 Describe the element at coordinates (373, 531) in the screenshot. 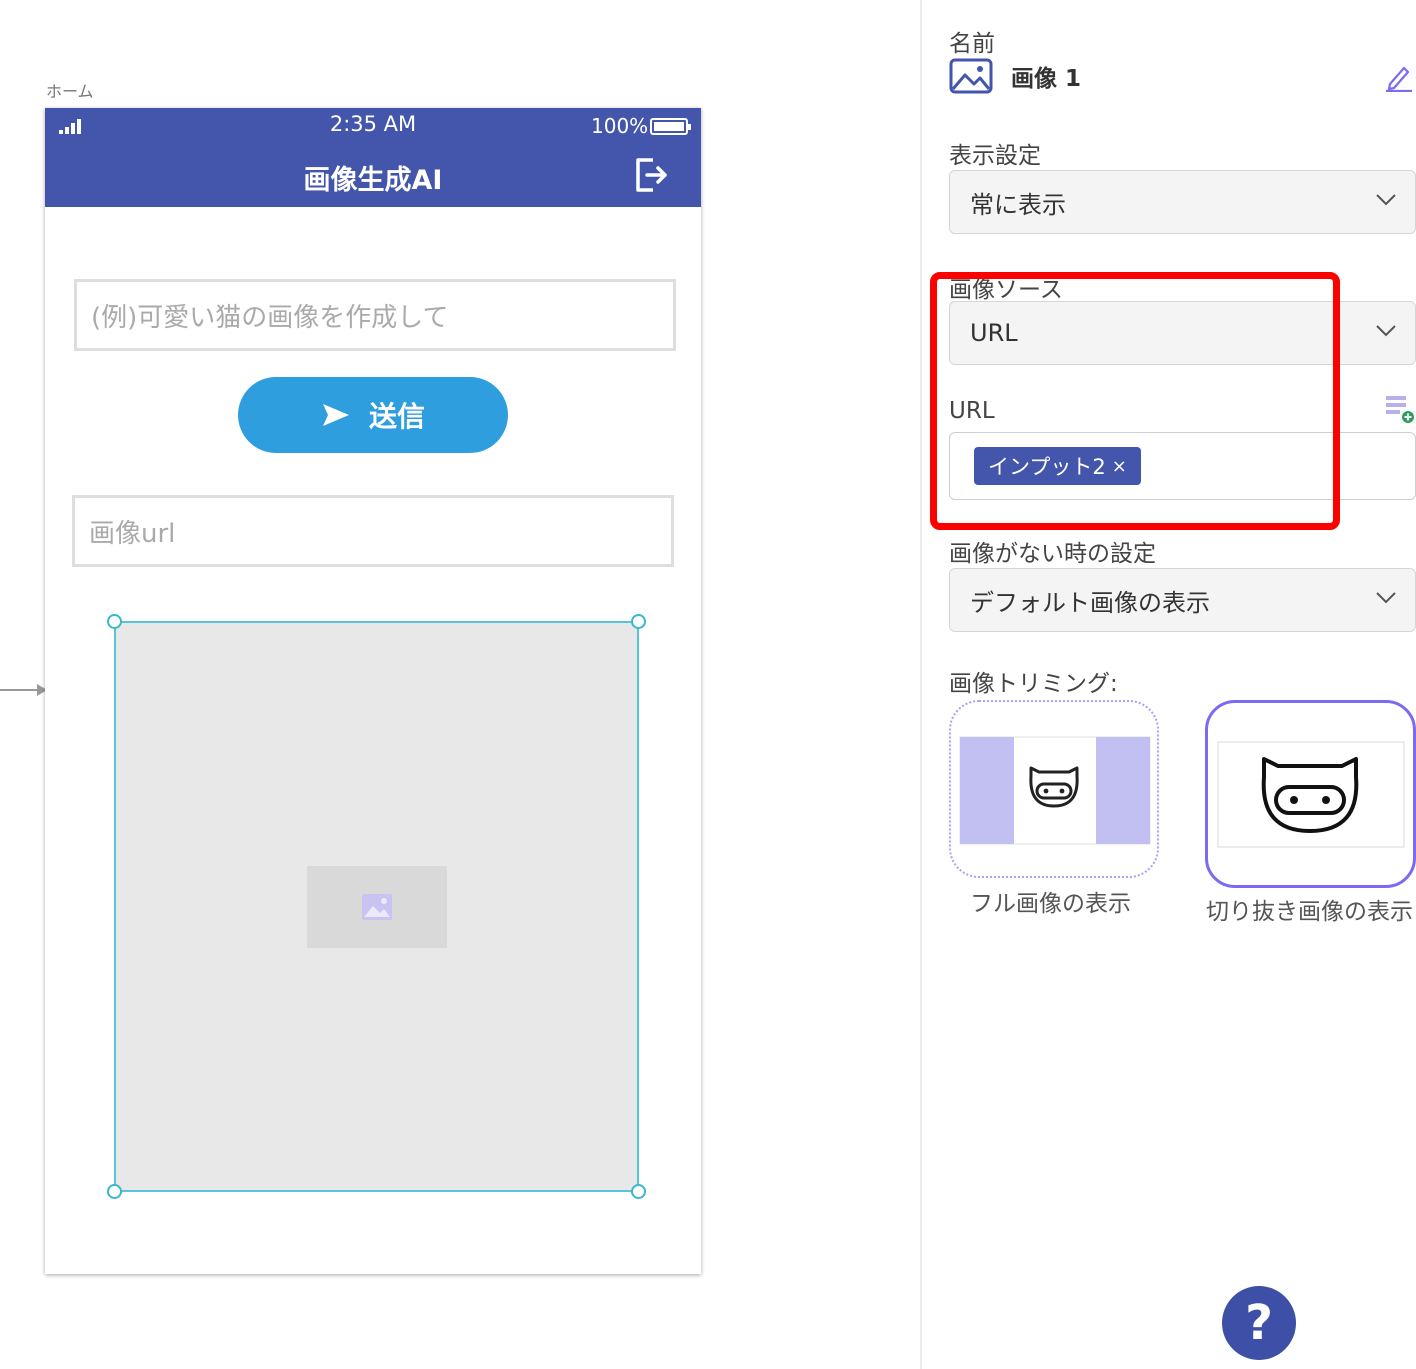

I see `image-url-input: 画像url` at that location.